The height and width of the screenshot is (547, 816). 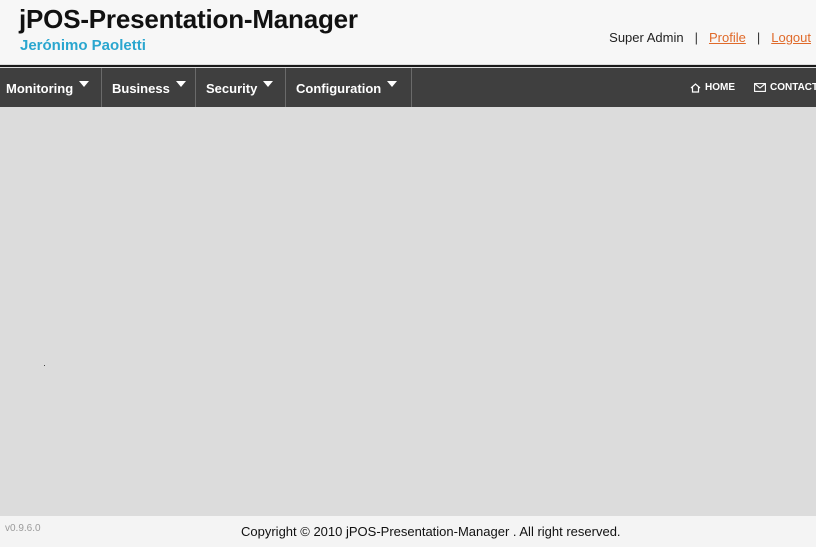 I want to click on menu-configuration: Configuration, so click(x=349, y=87).